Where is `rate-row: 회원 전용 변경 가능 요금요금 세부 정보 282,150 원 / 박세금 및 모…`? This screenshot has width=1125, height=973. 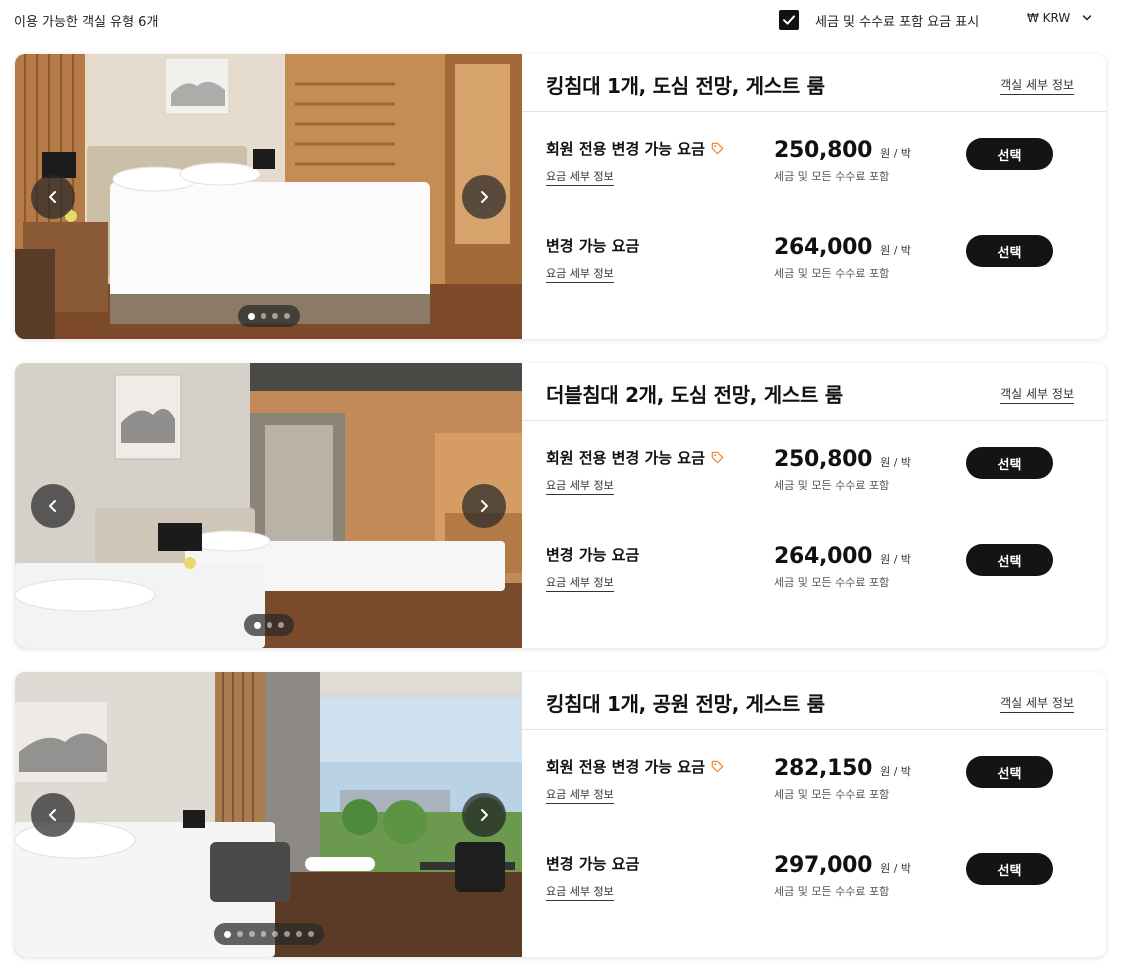 rate-row: 회원 전용 변경 가능 요금요금 세부 정보 282,150 원 / 박세금 및 모… is located at coordinates (814, 786).